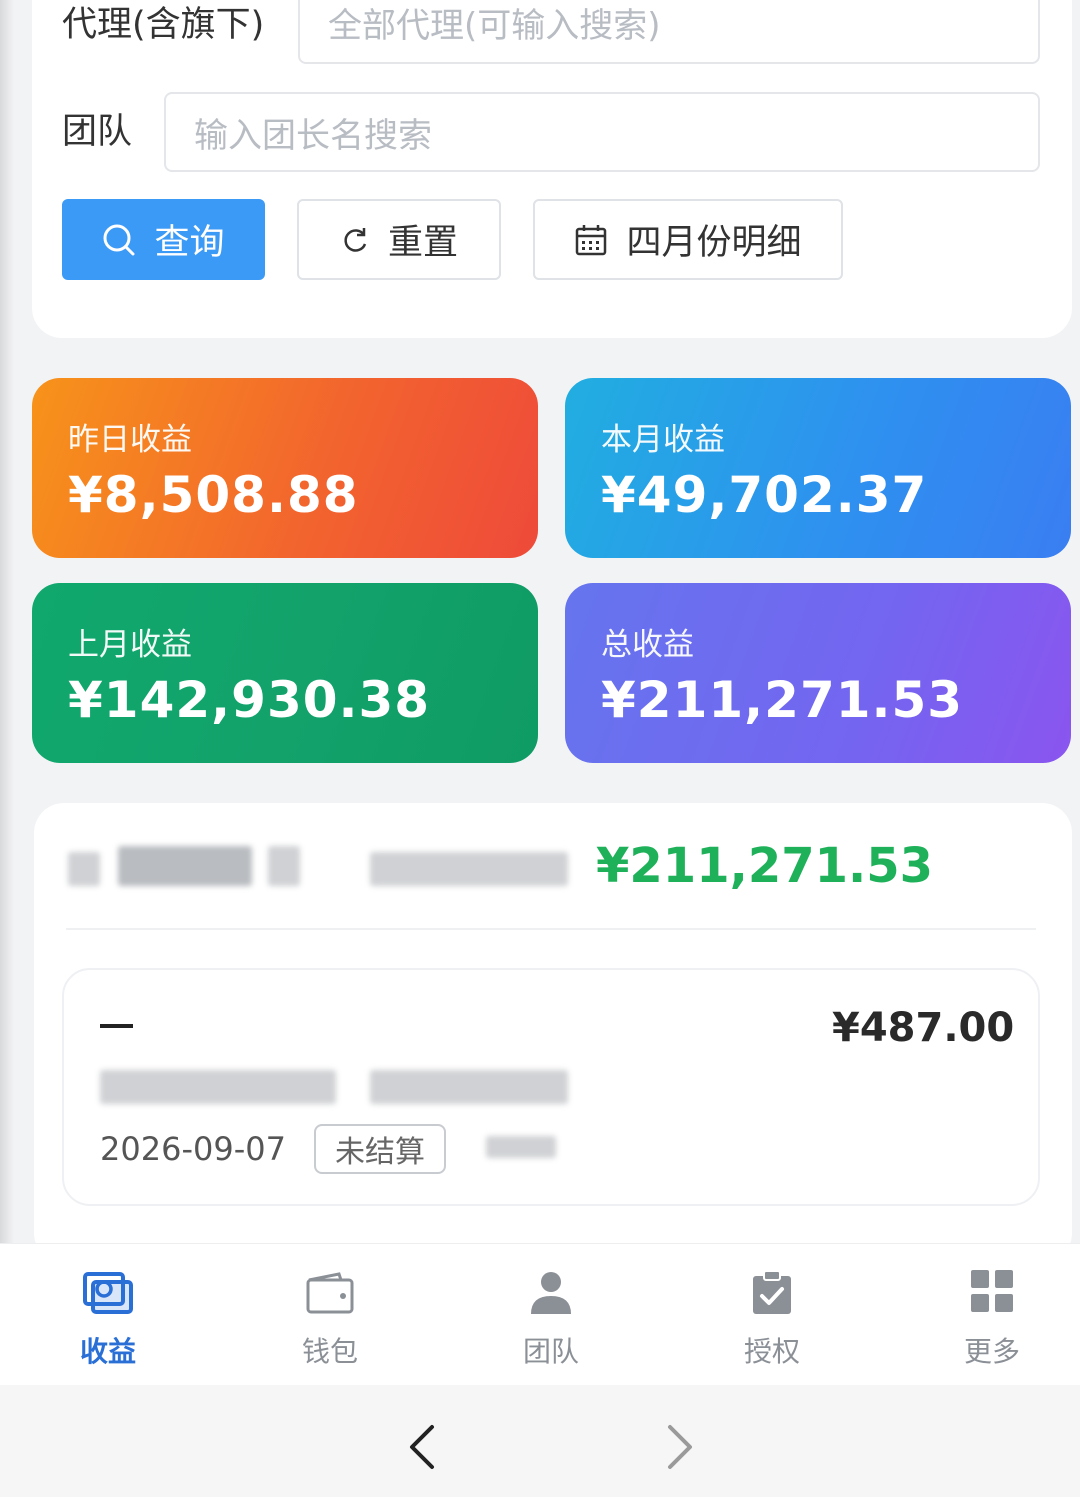 This screenshot has height=1497, width=1080. What do you see at coordinates (982, 1315) in the screenshot?
I see `tab-more: 更多` at bounding box center [982, 1315].